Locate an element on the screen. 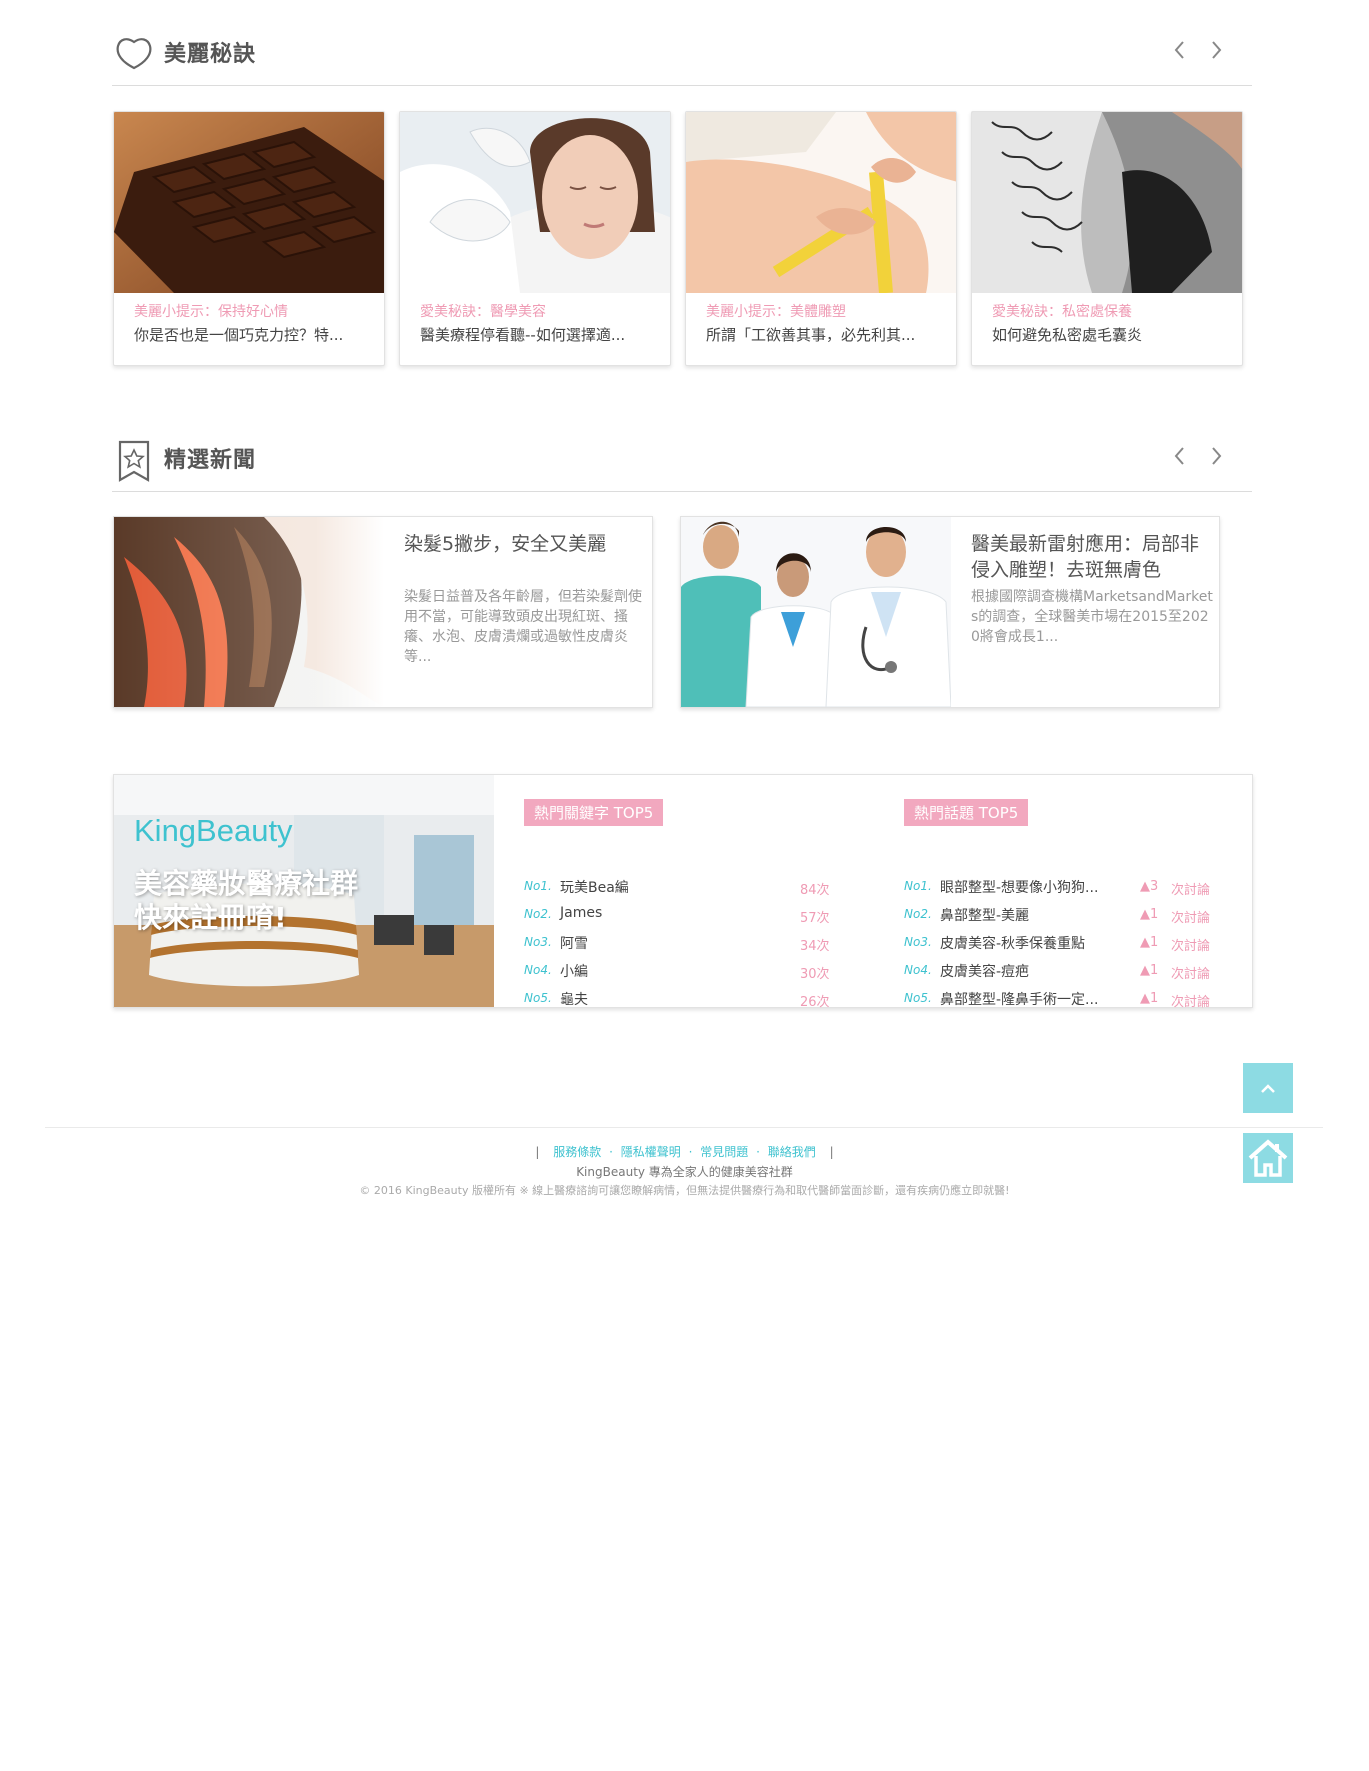 The width and height of the screenshot is (1369, 1771). star-bookmark-icon is located at coordinates (134, 460).